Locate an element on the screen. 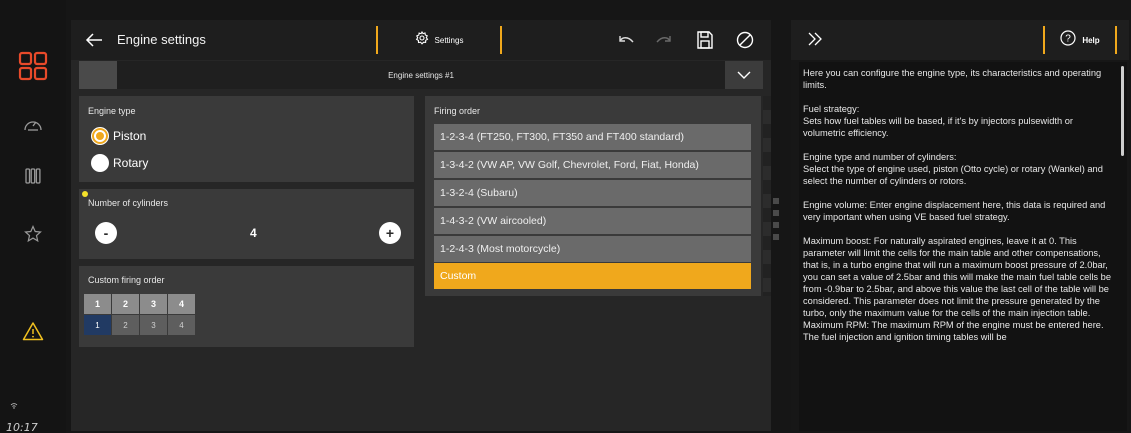  help-toolbar: ? Help is located at coordinates (960, 40).